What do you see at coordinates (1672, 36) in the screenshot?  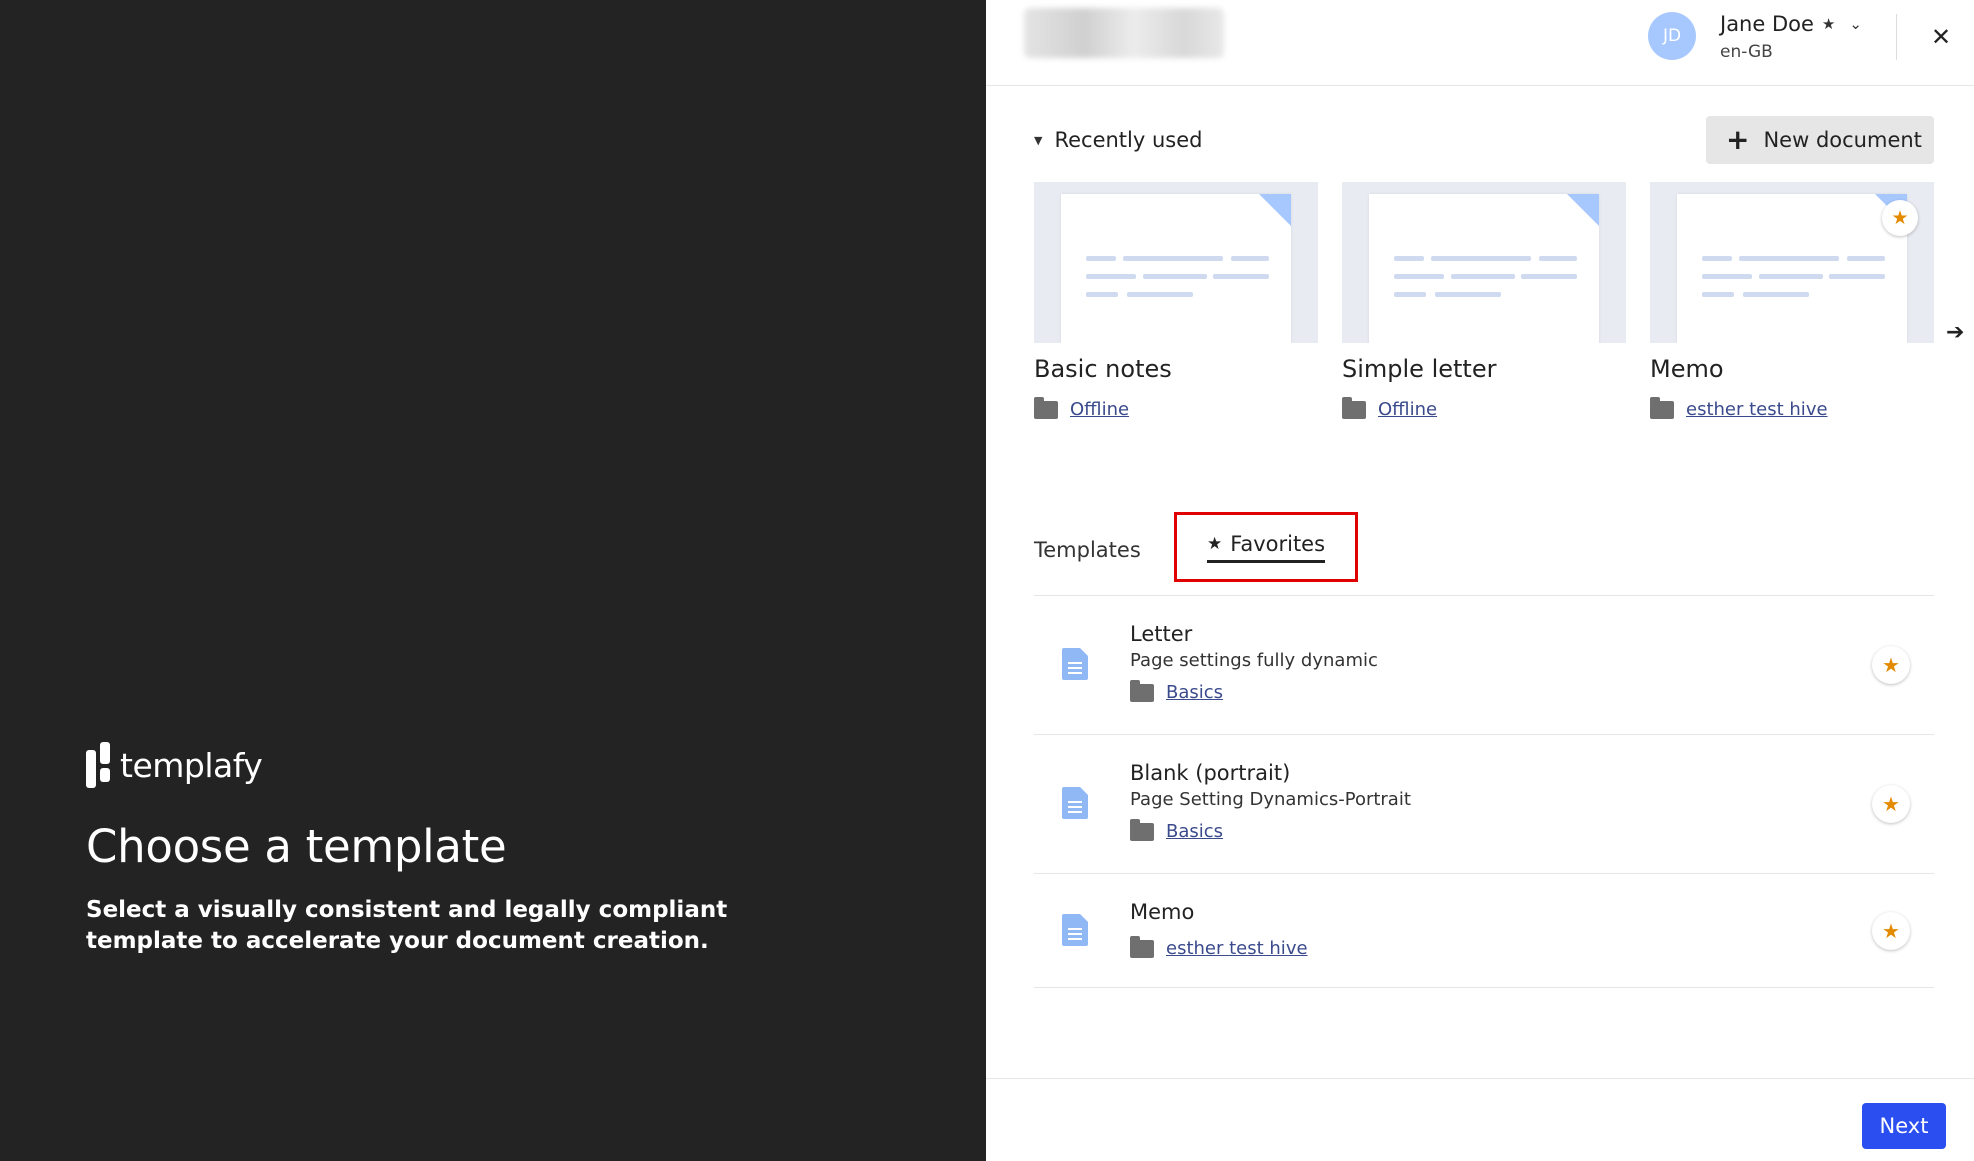 I see `avatar: JD` at bounding box center [1672, 36].